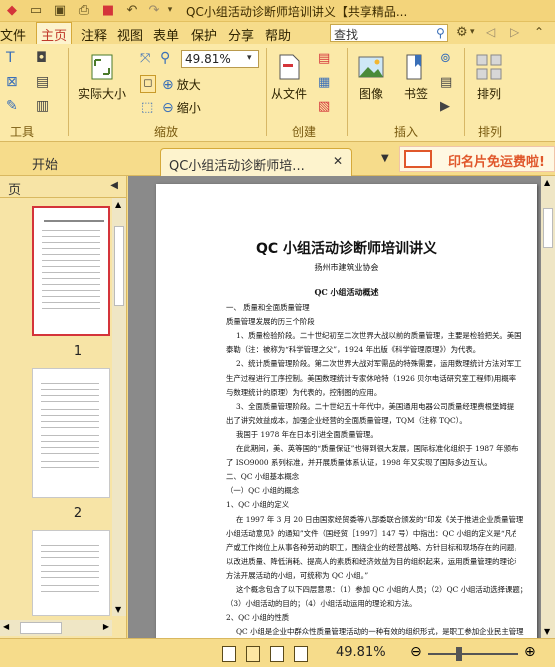 Image resolution: width=555 pixels, height=667 pixels. Describe the element at coordinates (42, 106) in the screenshot. I see `form-icon: ▥` at that location.